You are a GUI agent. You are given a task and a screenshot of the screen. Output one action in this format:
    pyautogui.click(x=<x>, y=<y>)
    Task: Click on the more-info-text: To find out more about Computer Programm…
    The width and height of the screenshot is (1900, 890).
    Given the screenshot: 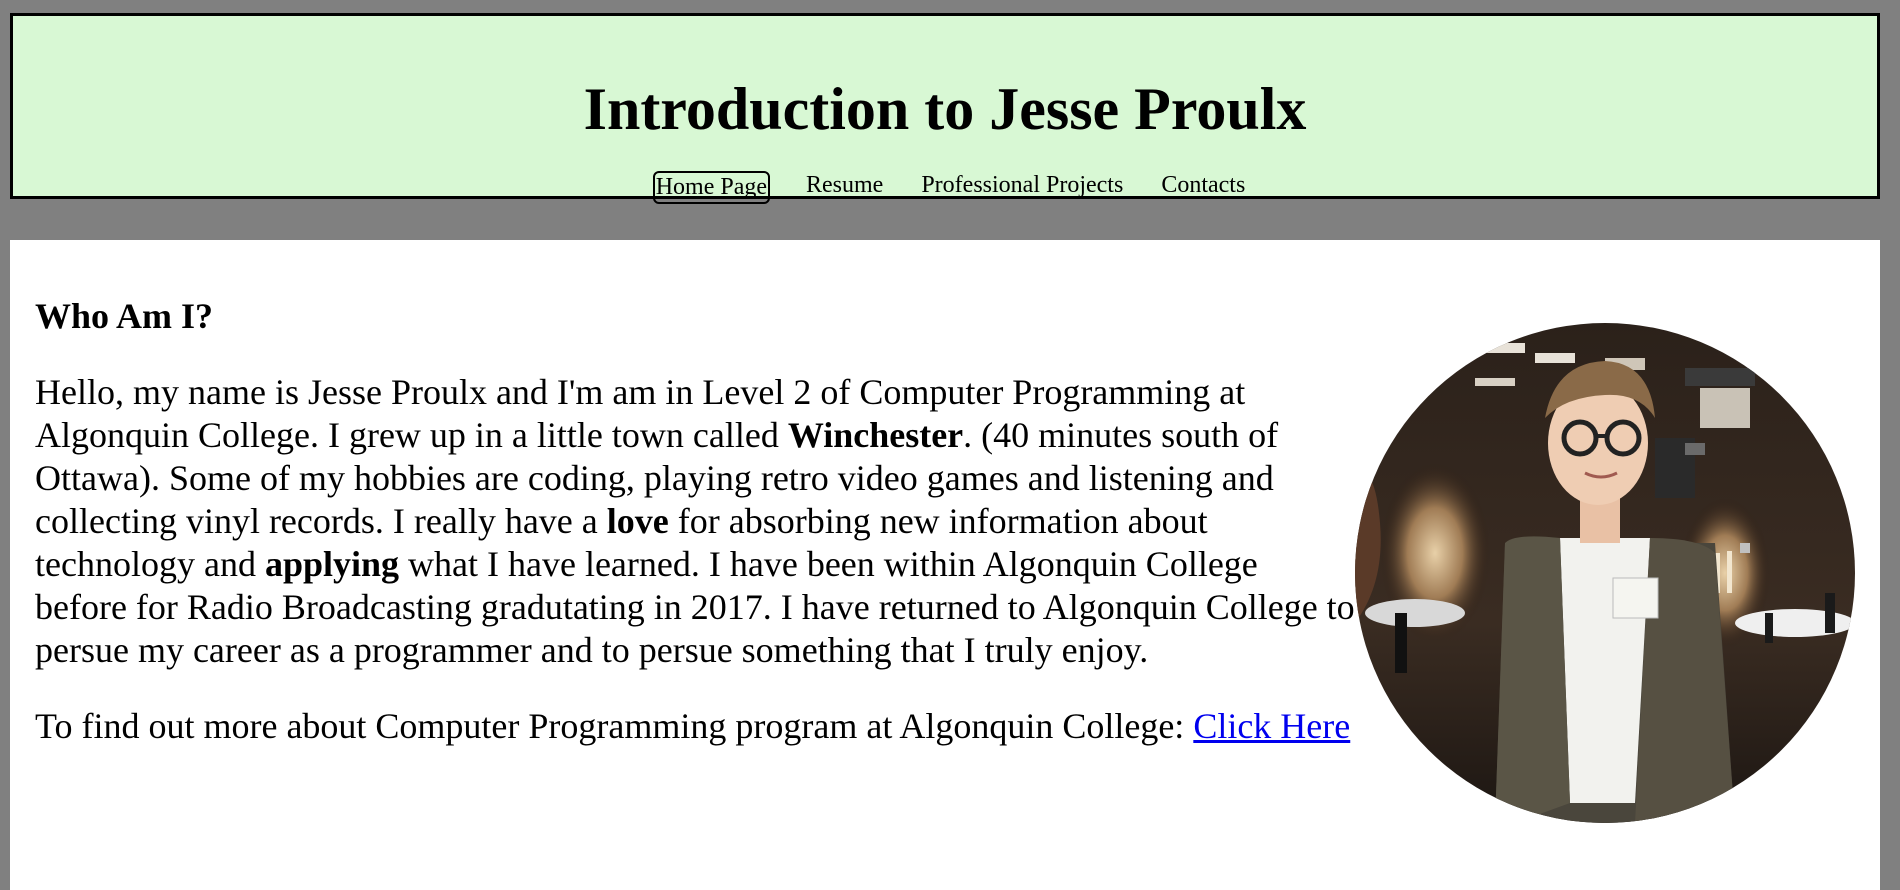 What is the action you would take?
    pyautogui.click(x=614, y=726)
    